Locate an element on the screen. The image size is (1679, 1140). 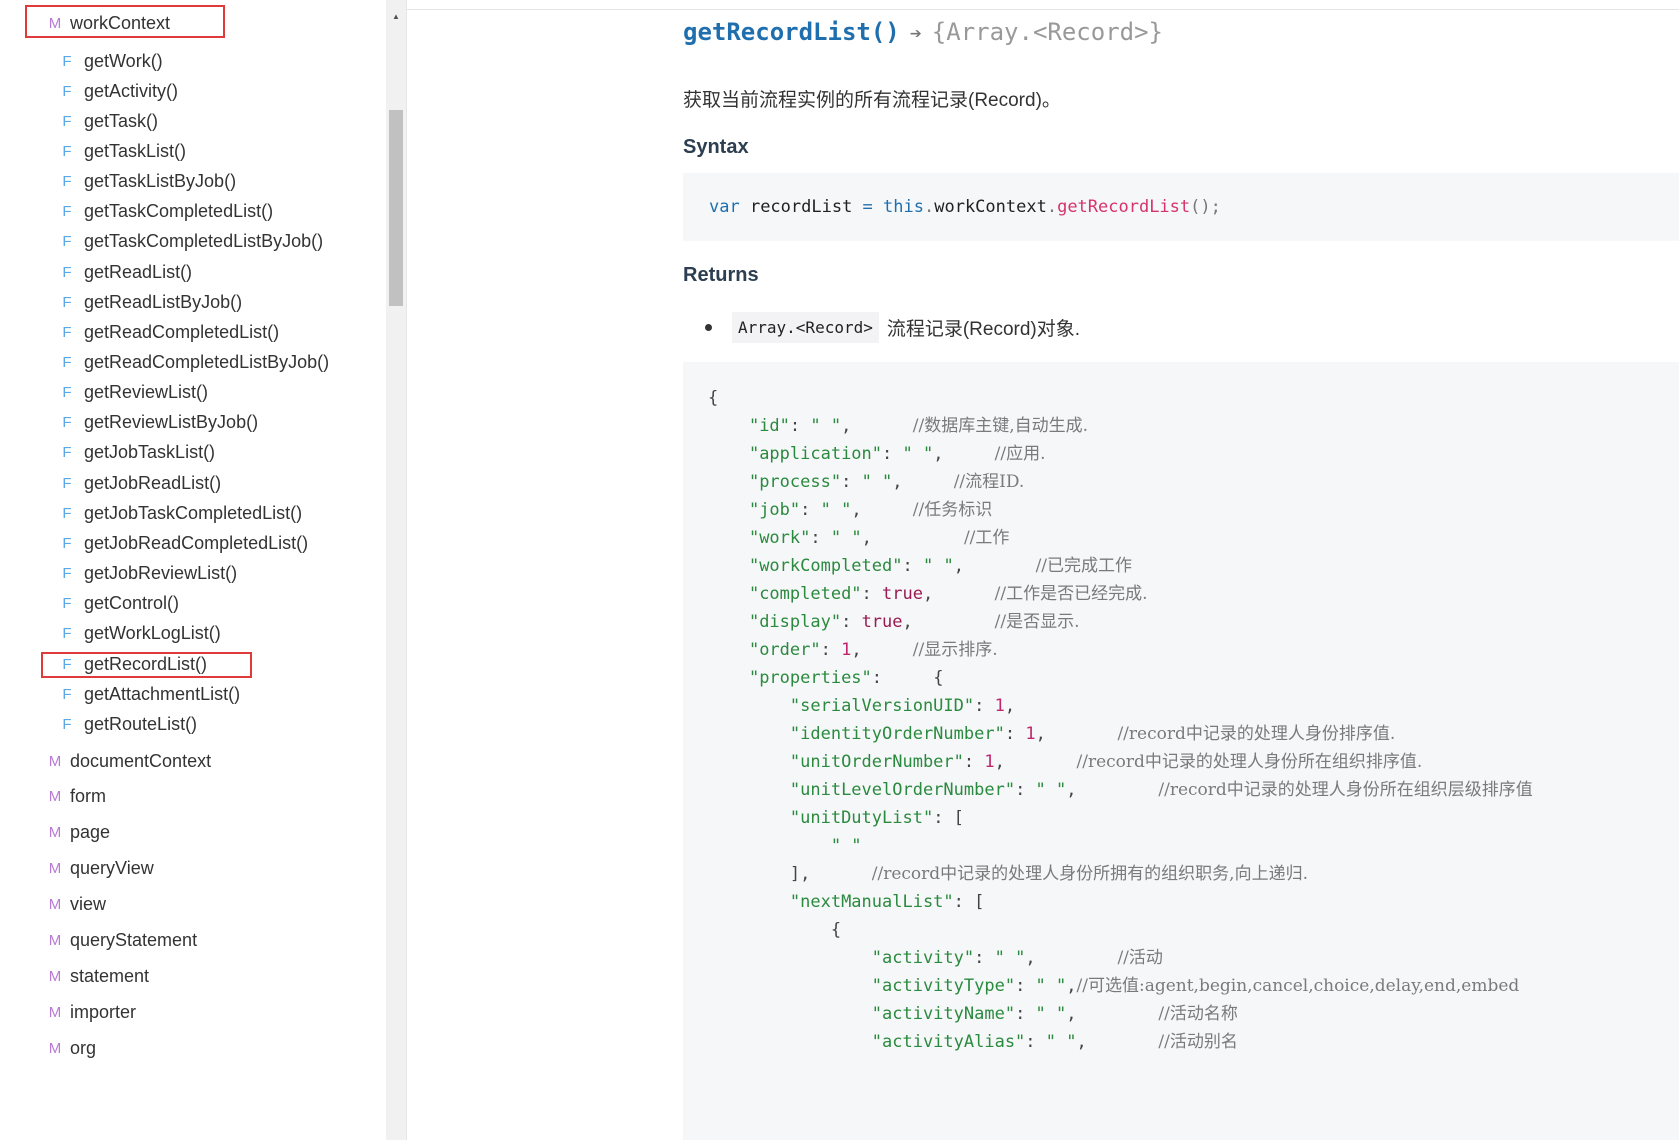
sidebar-item-function: FgetReadCompletedListByJob() is located at coordinates (194, 363).